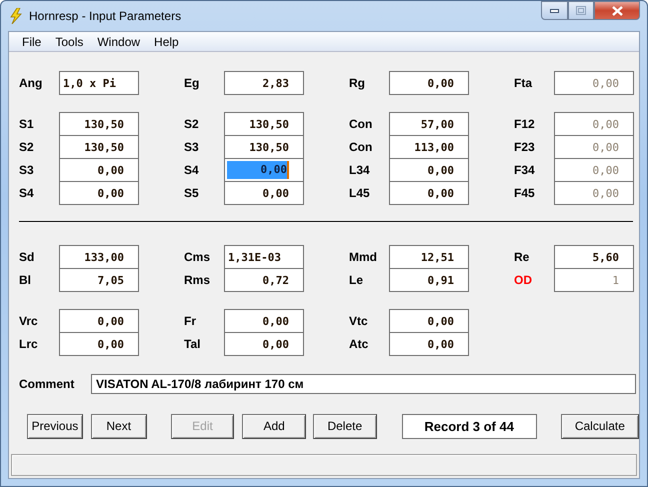  What do you see at coordinates (429, 147) in the screenshot?
I see `input-field: 113,00` at bounding box center [429, 147].